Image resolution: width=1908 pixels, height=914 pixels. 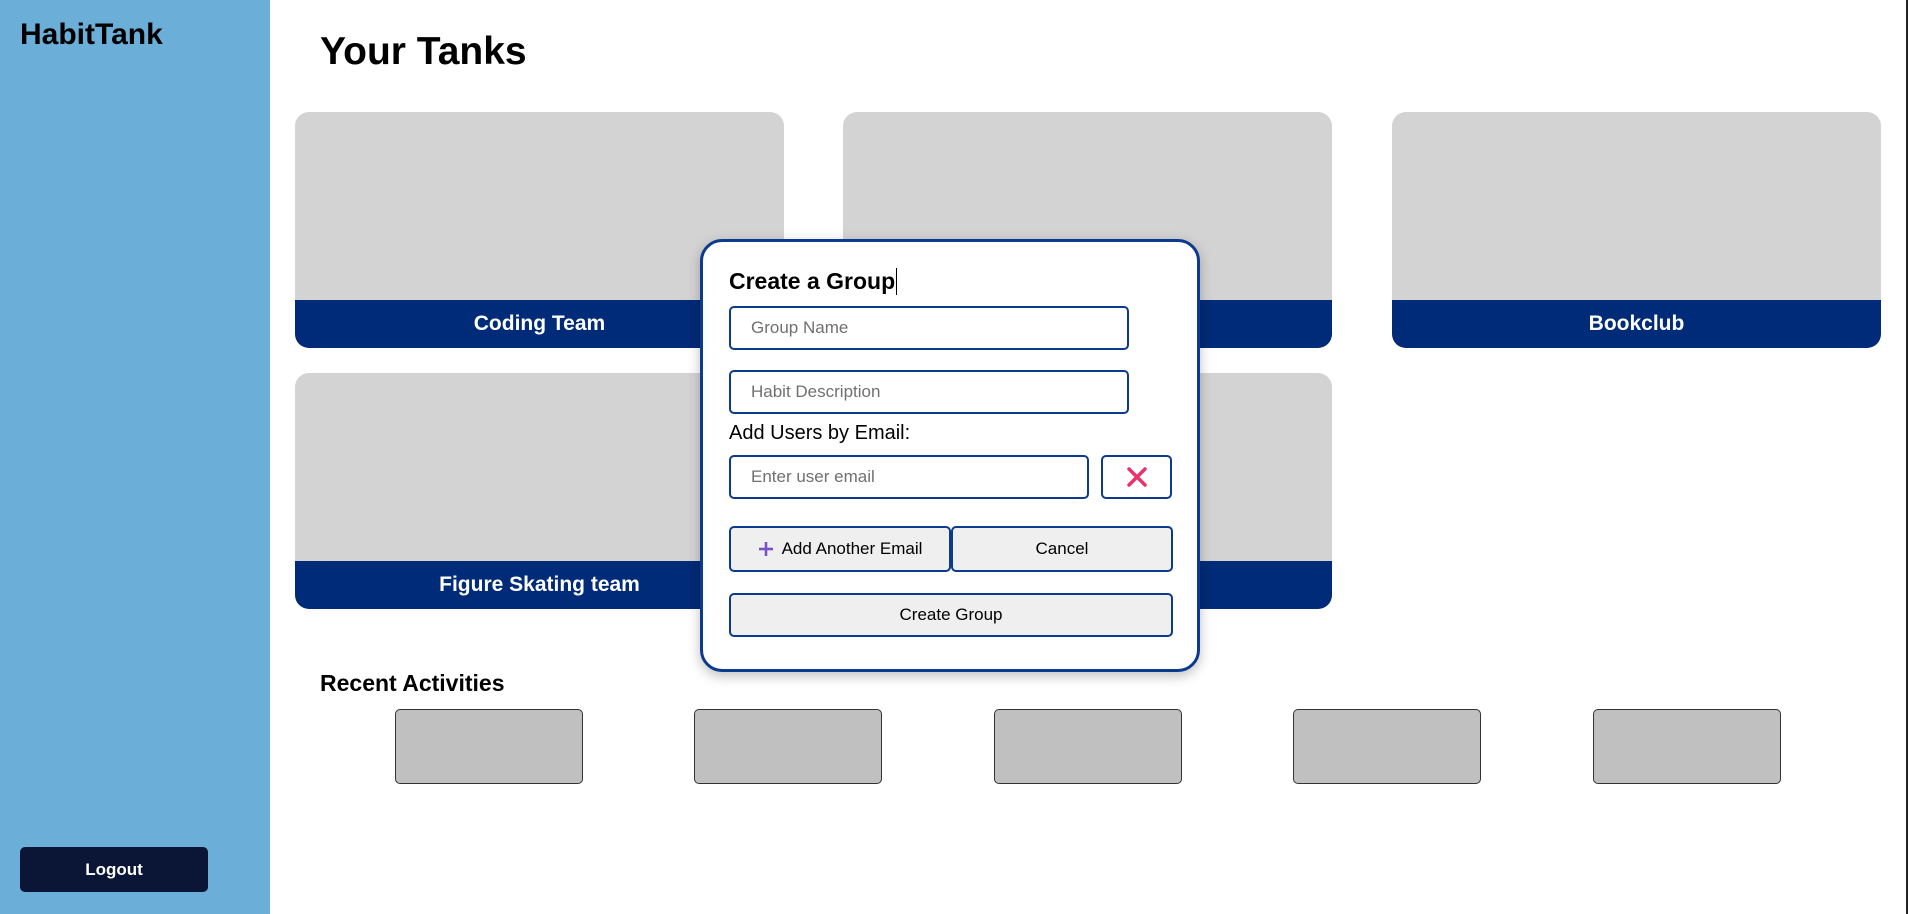 What do you see at coordinates (1636, 230) in the screenshot?
I see `tank-card-bookclub: Bookclub` at bounding box center [1636, 230].